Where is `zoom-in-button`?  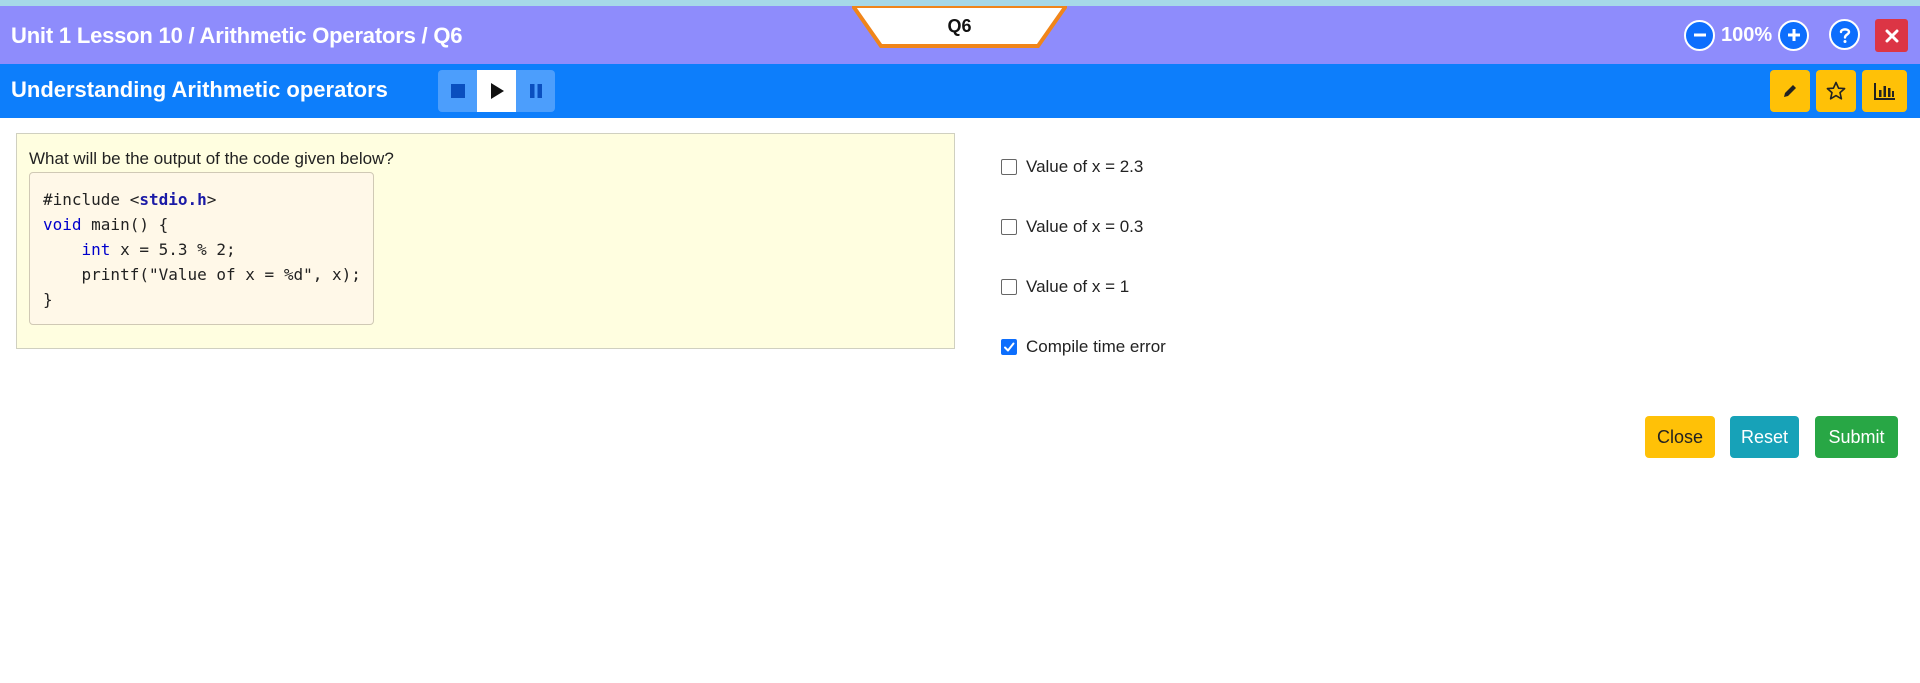 zoom-in-button is located at coordinates (1794, 35).